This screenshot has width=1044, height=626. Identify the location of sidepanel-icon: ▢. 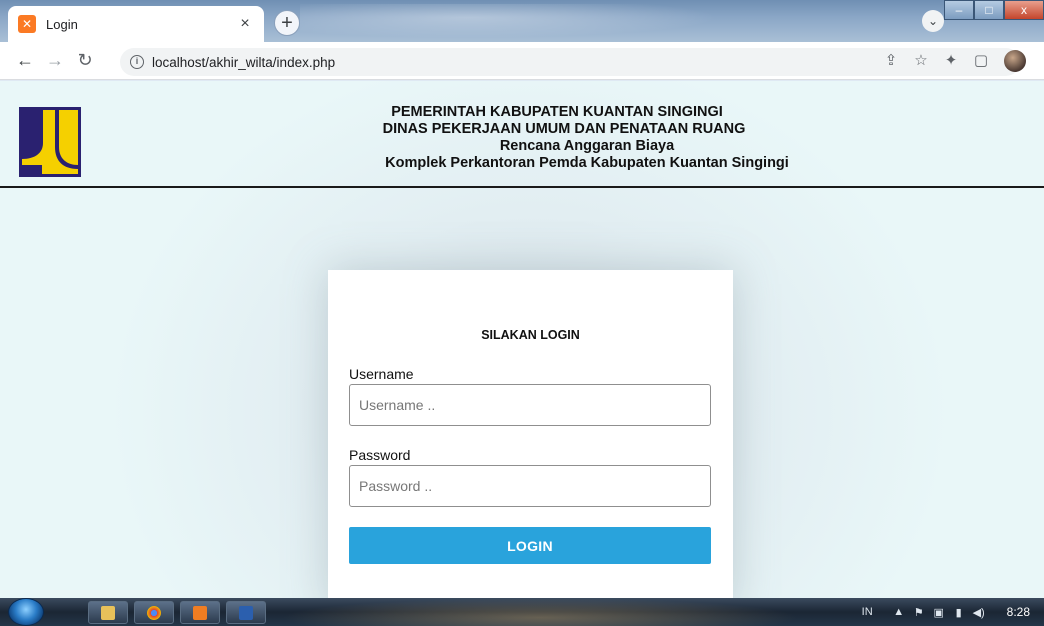
(981, 61).